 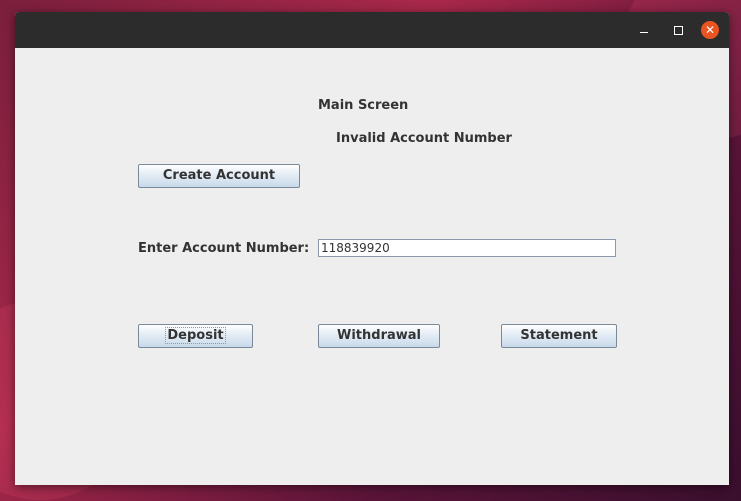 What do you see at coordinates (224, 248) in the screenshot?
I see `account-number-label: Enter Account Number:` at bounding box center [224, 248].